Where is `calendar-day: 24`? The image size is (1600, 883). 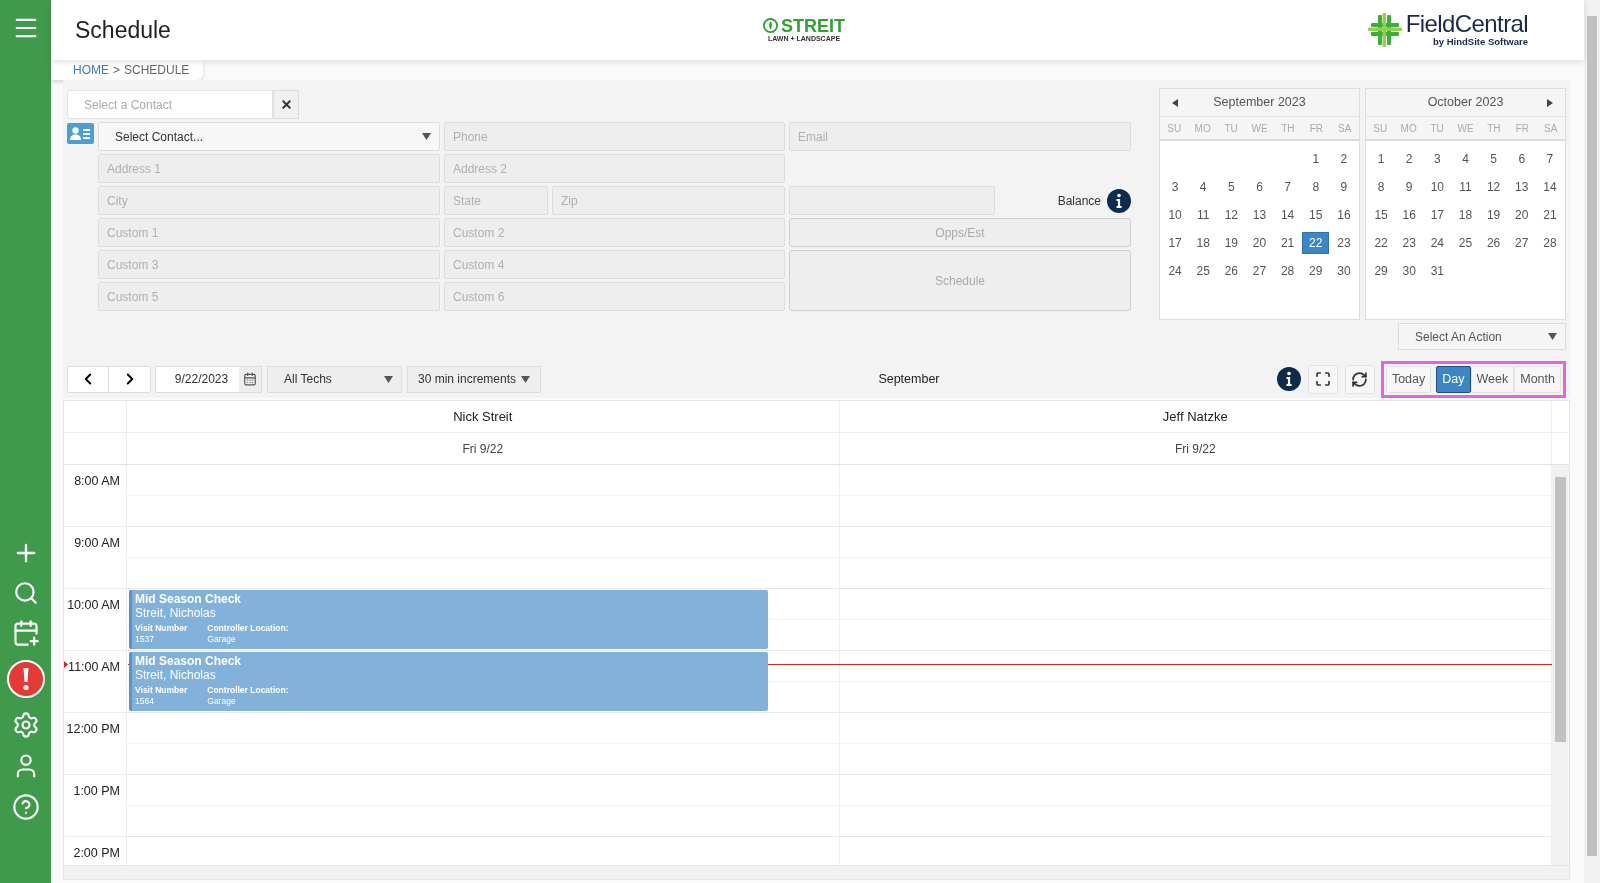
calendar-day: 24 is located at coordinates (1175, 271).